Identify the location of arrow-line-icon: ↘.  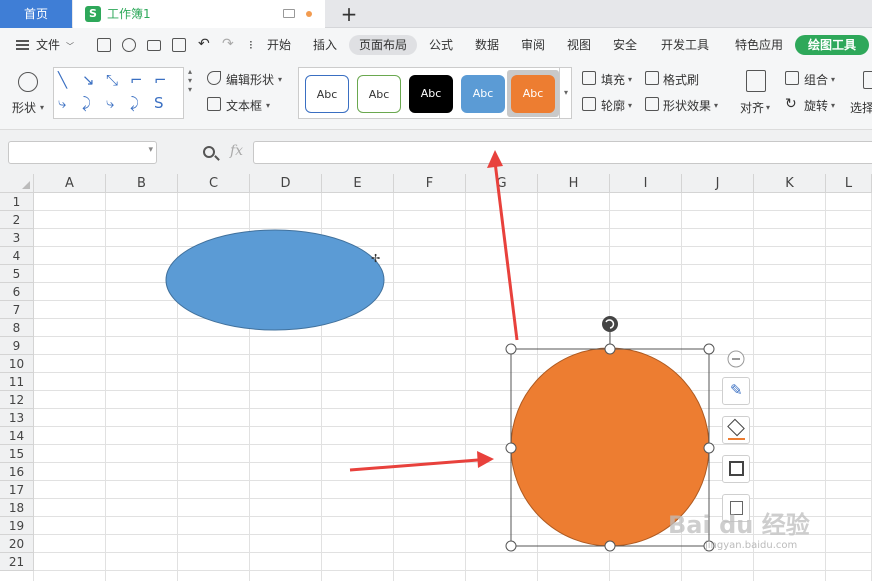
(88, 80).